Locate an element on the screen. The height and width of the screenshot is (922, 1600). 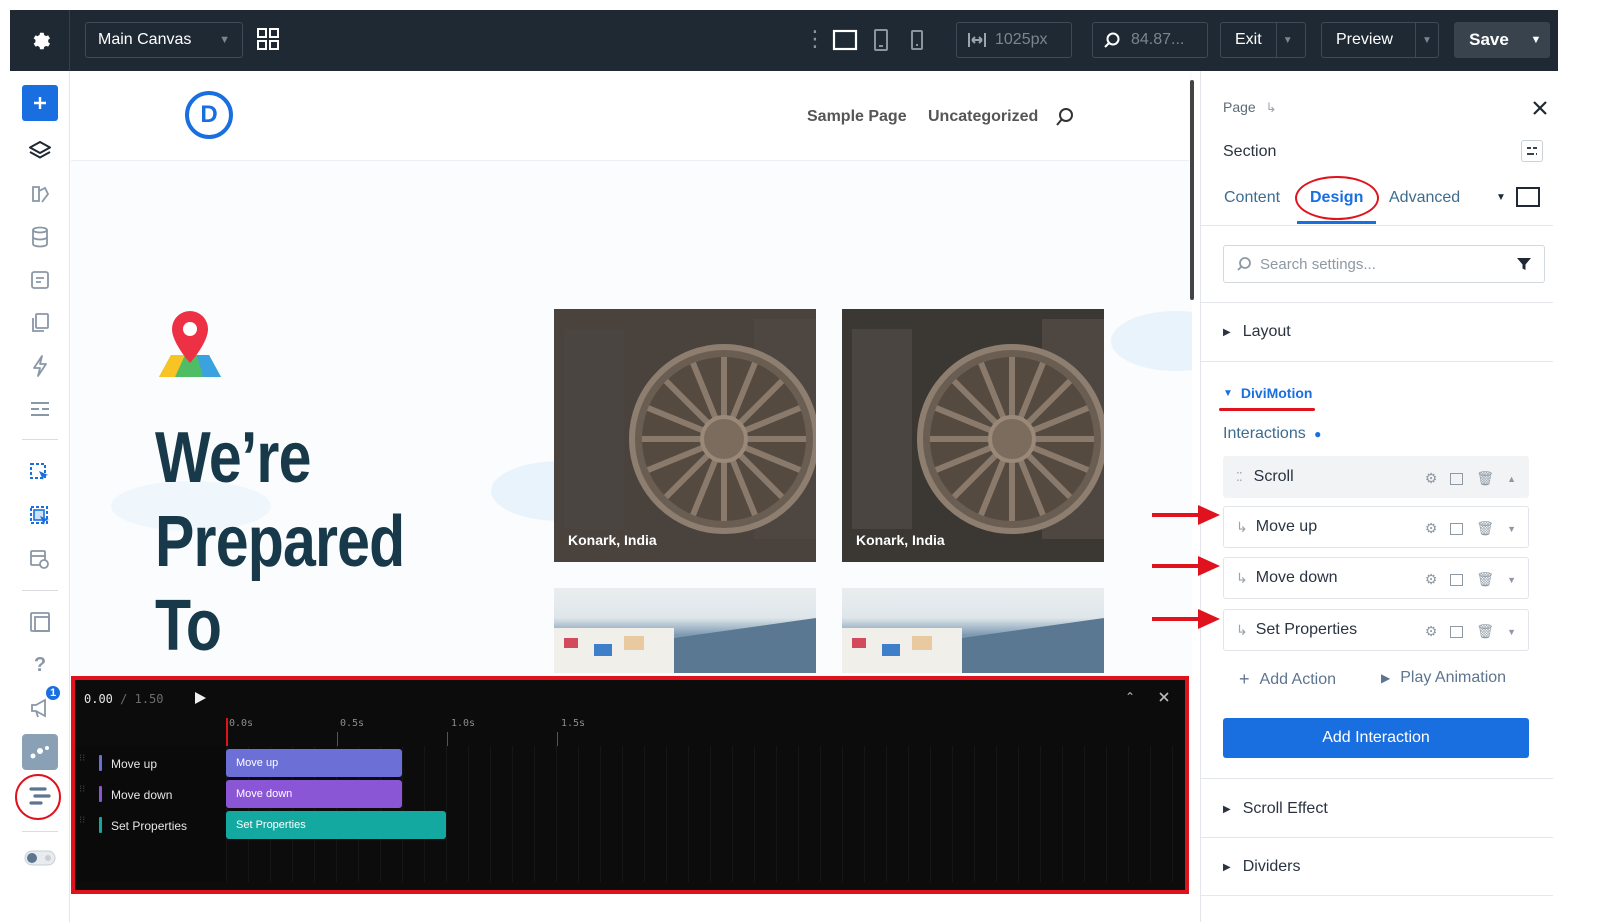
group-layout: ▶ Layout is located at coordinates (1257, 332).